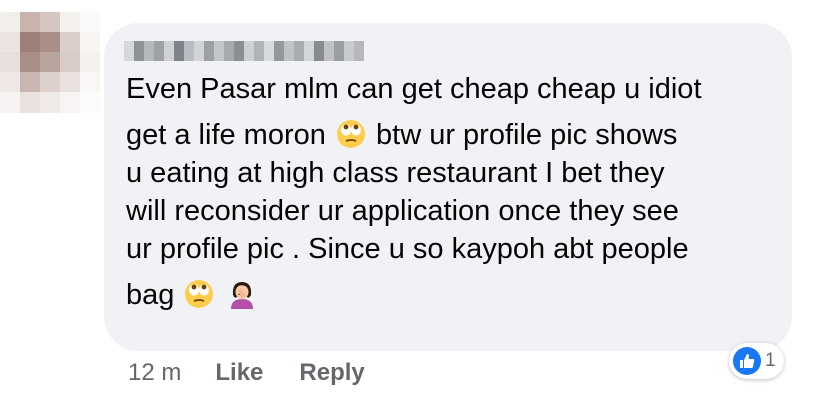 The image size is (813, 409). What do you see at coordinates (450, 295) in the screenshot?
I see `comment-line: bag` at bounding box center [450, 295].